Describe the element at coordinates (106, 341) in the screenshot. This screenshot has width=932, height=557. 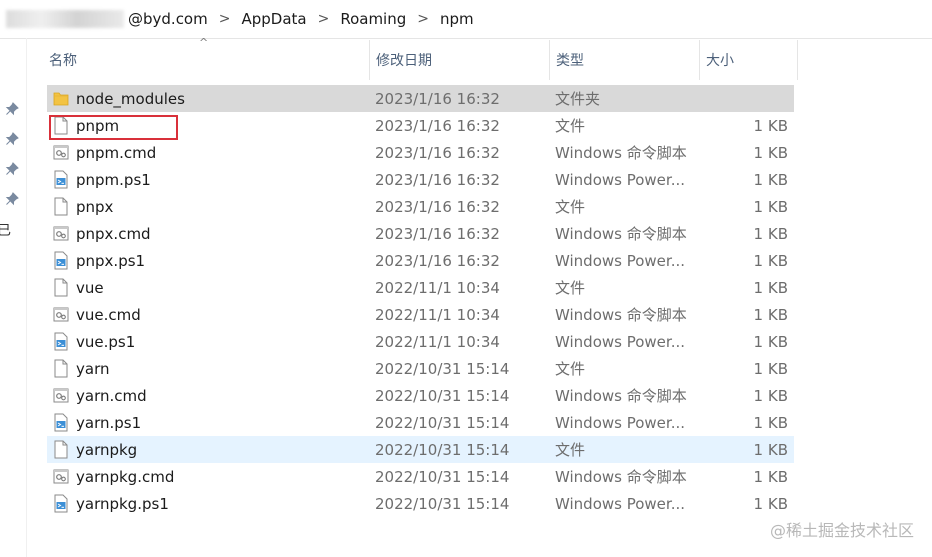
I see `file-name: vue.ps1` at that location.